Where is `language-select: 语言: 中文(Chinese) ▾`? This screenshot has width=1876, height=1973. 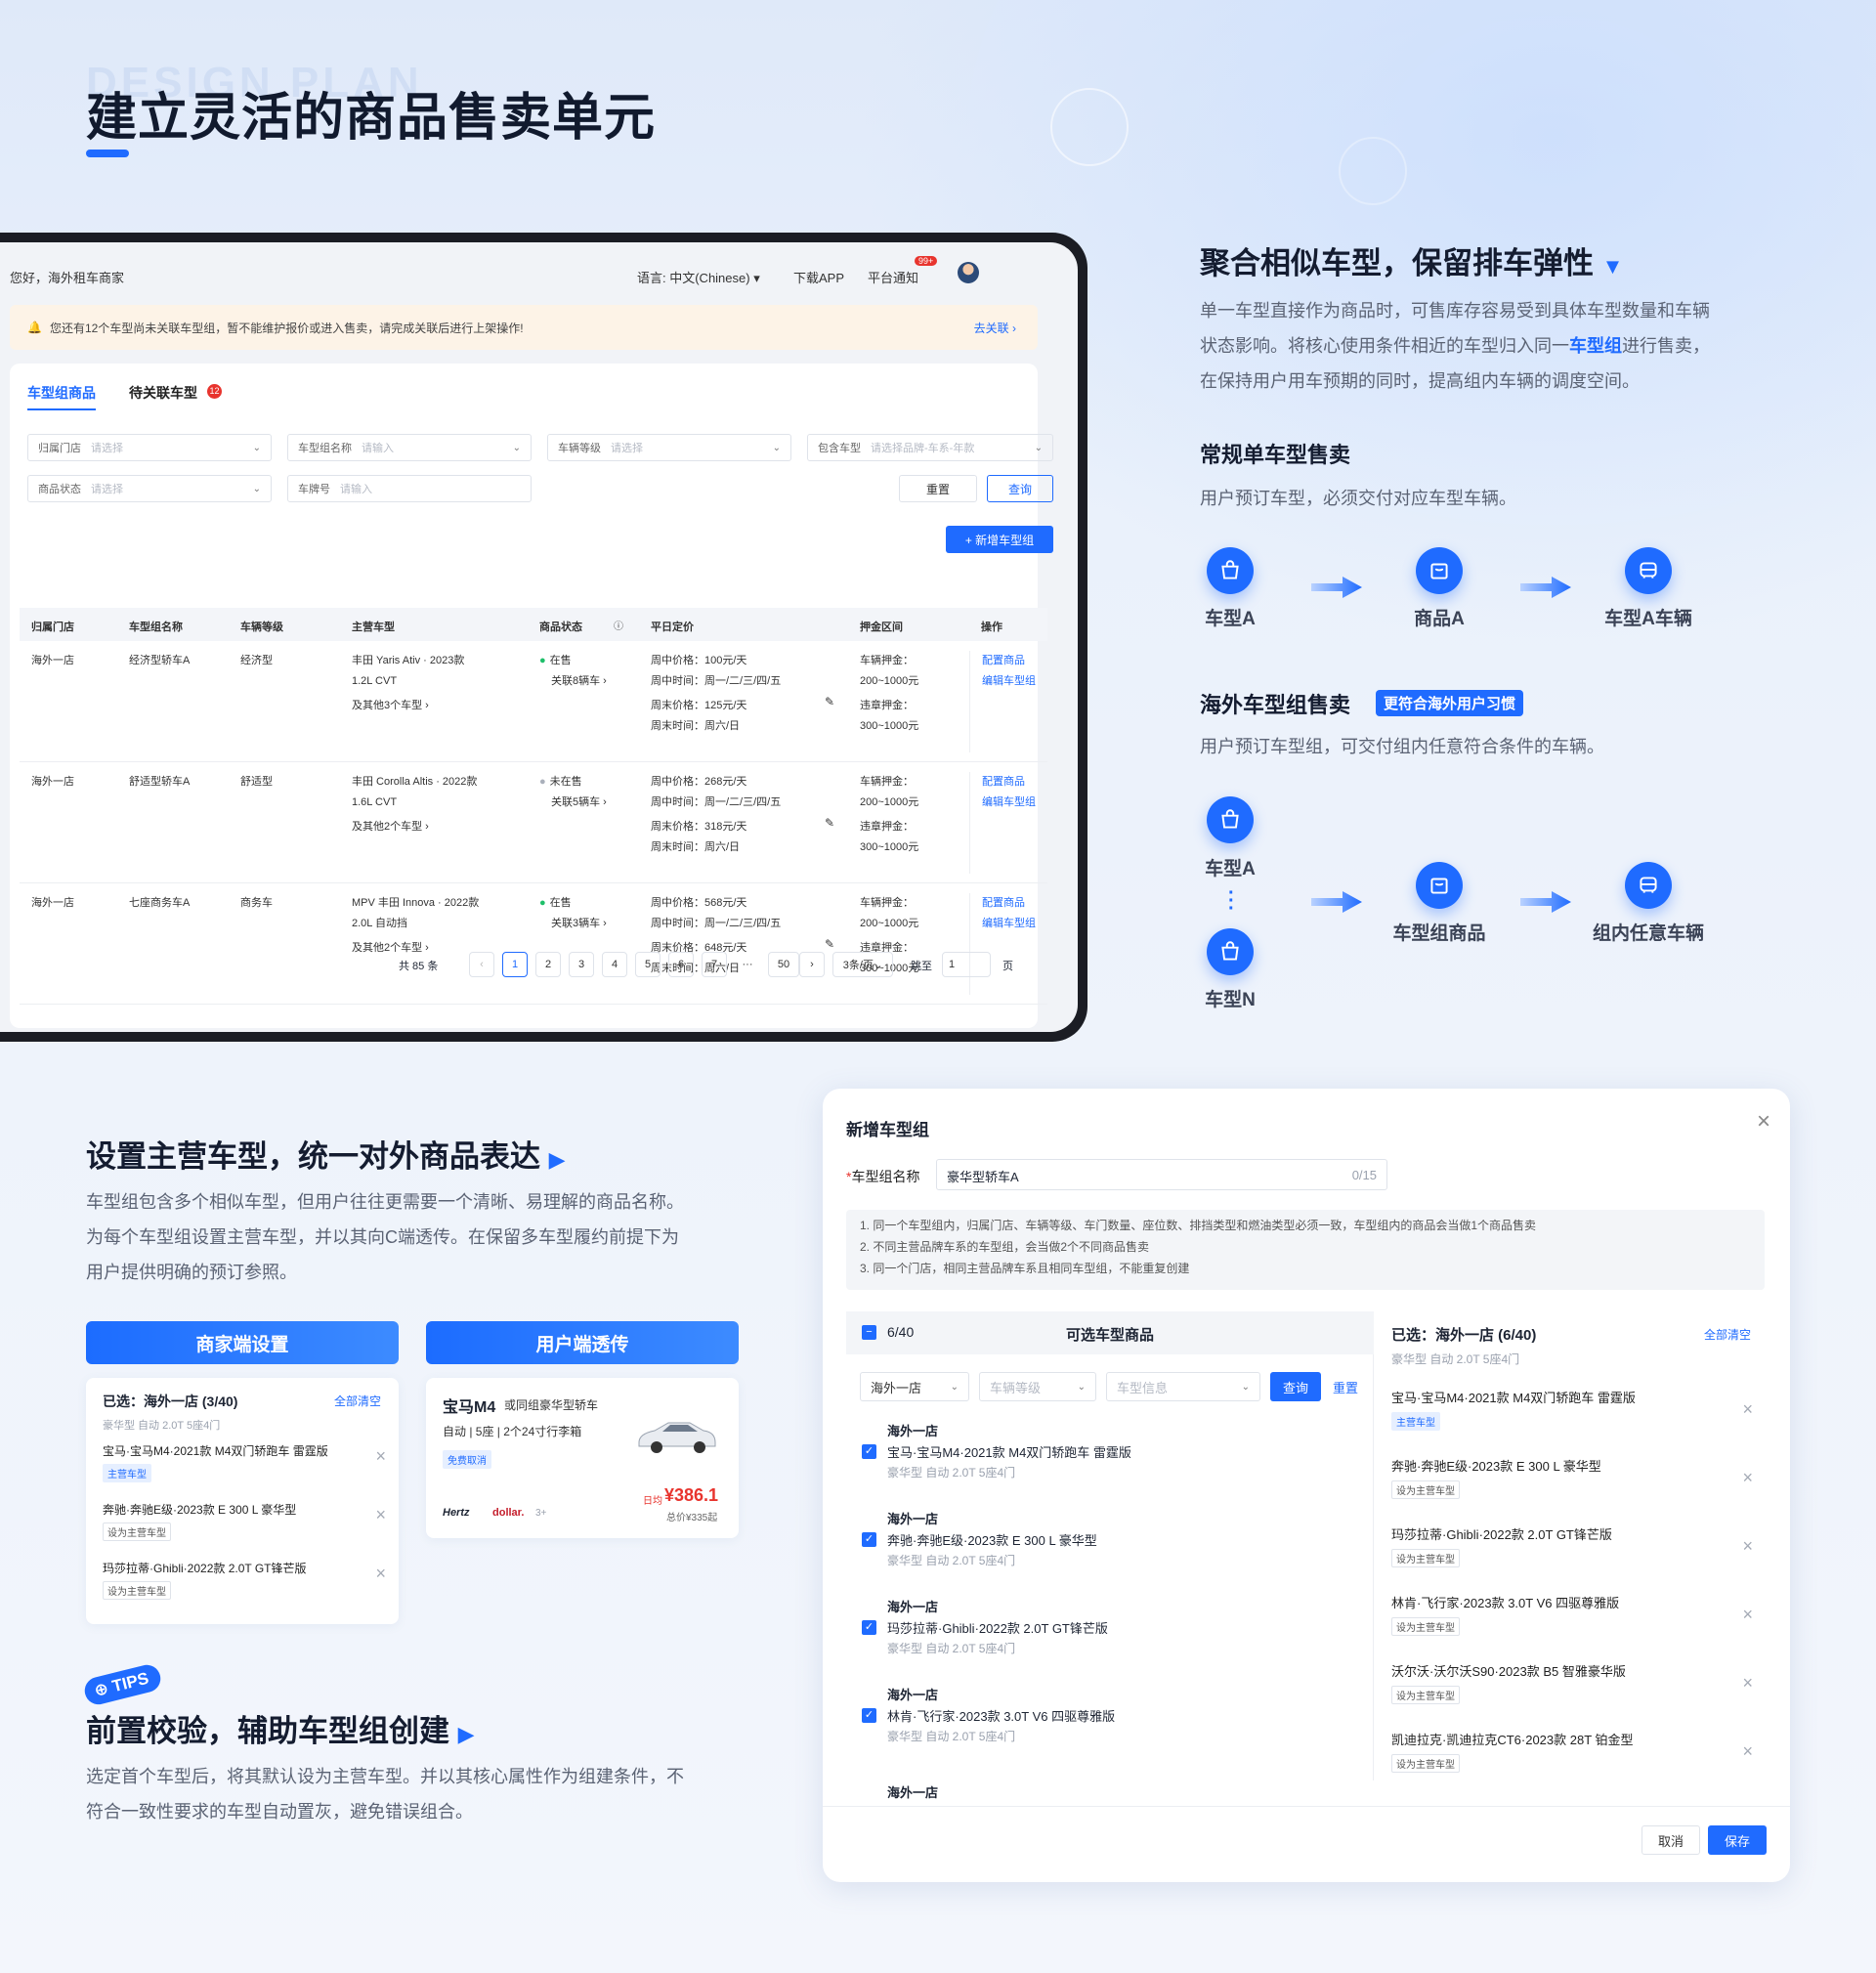 language-select: 语言: 中文(Chinese) ▾ is located at coordinates (698, 277).